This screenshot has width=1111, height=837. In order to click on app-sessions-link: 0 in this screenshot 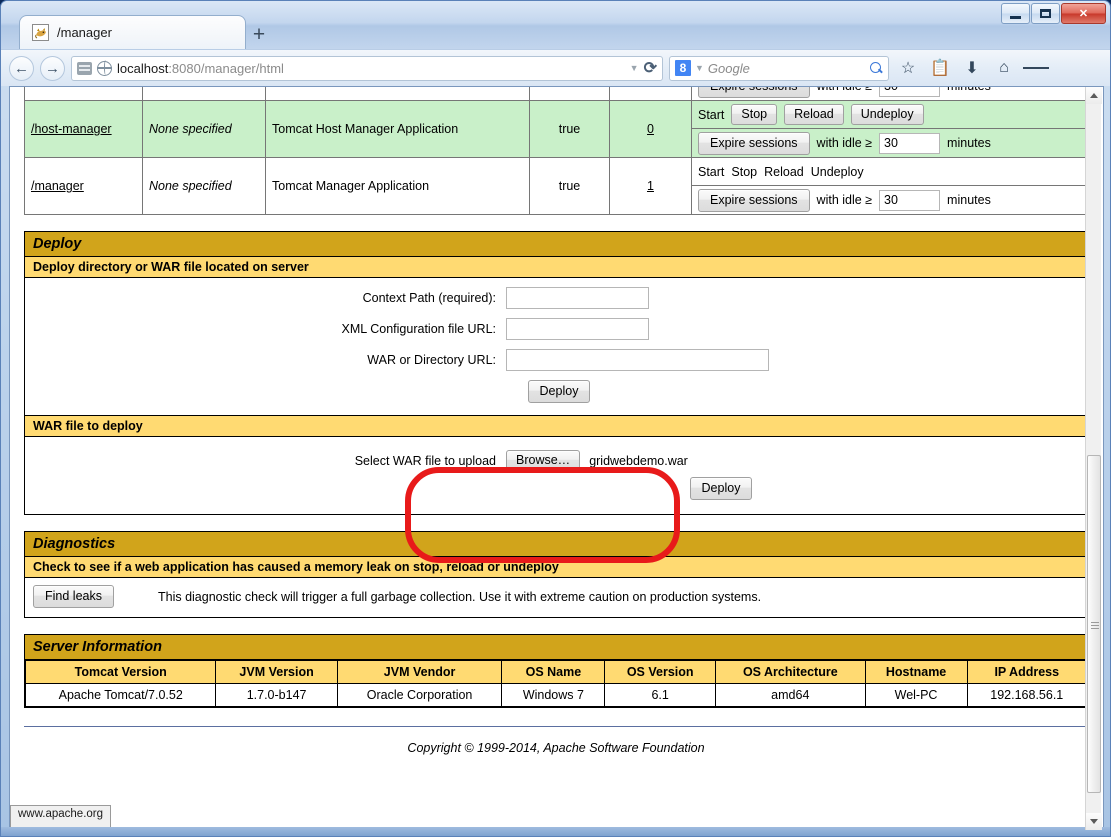, I will do `click(650, 129)`.